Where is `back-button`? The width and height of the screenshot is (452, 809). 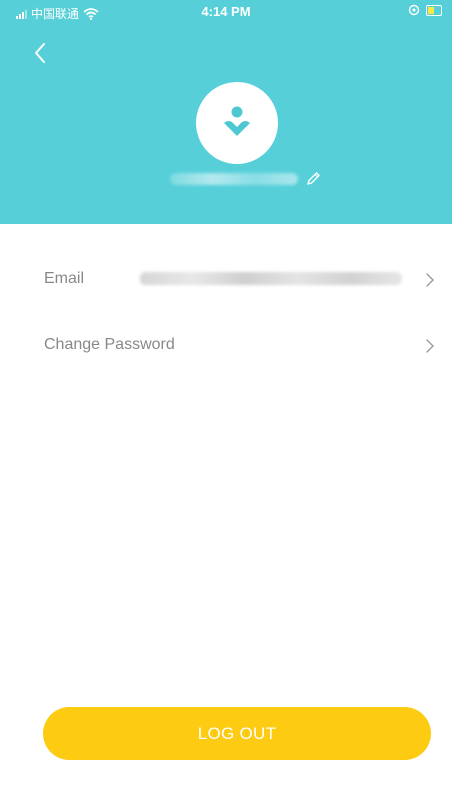
back-button is located at coordinates (42, 52).